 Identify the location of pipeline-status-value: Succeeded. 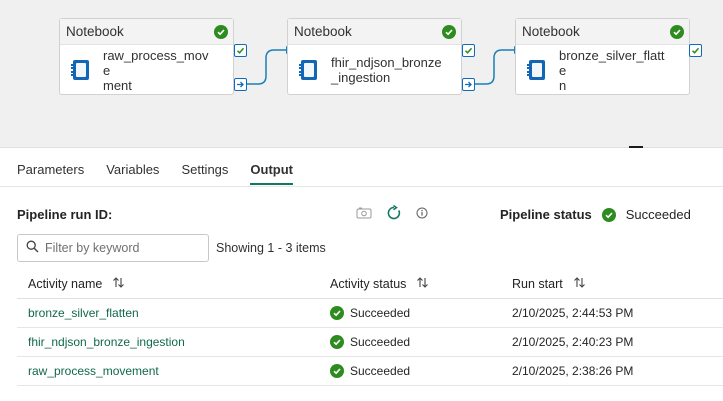
(658, 214).